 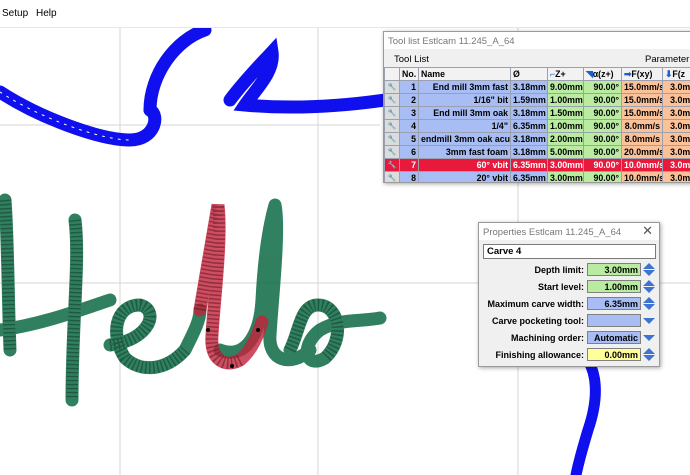 What do you see at coordinates (565, 87) in the screenshot?
I see `tool-z: 9.00mm` at bounding box center [565, 87].